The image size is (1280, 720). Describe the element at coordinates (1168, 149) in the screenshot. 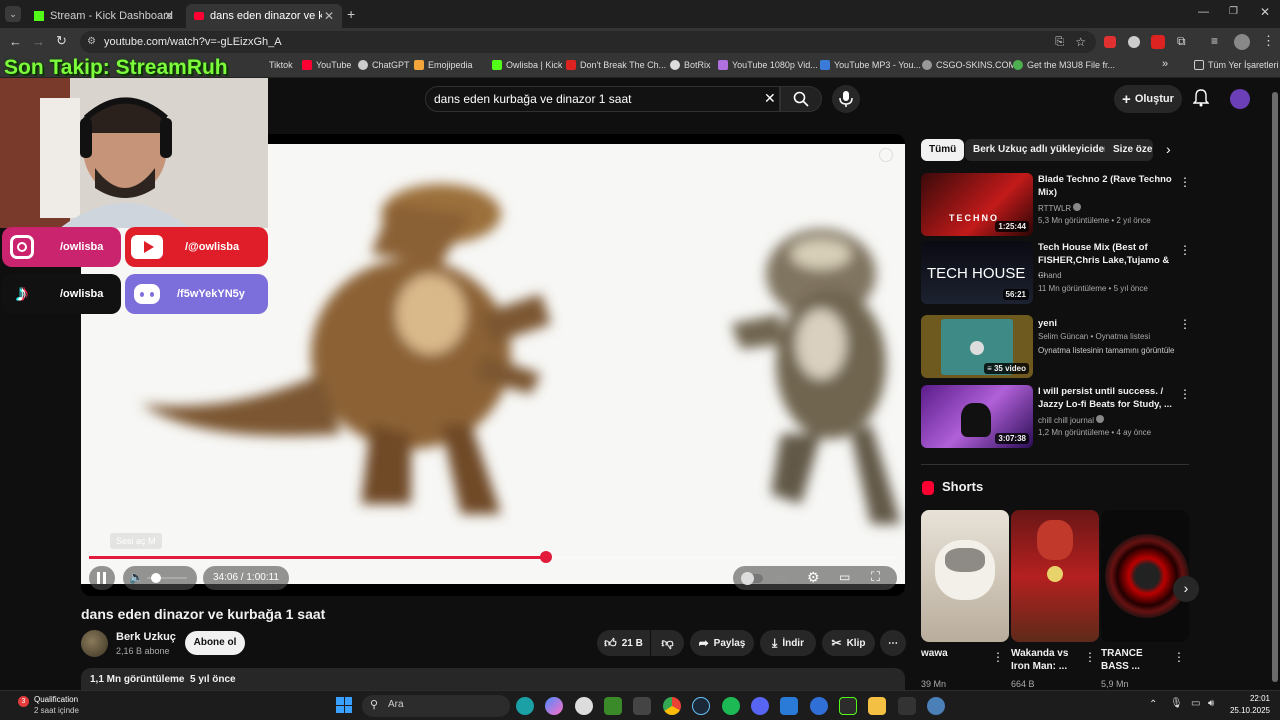

I see `chips-next-chevron-icon: ›` at that location.